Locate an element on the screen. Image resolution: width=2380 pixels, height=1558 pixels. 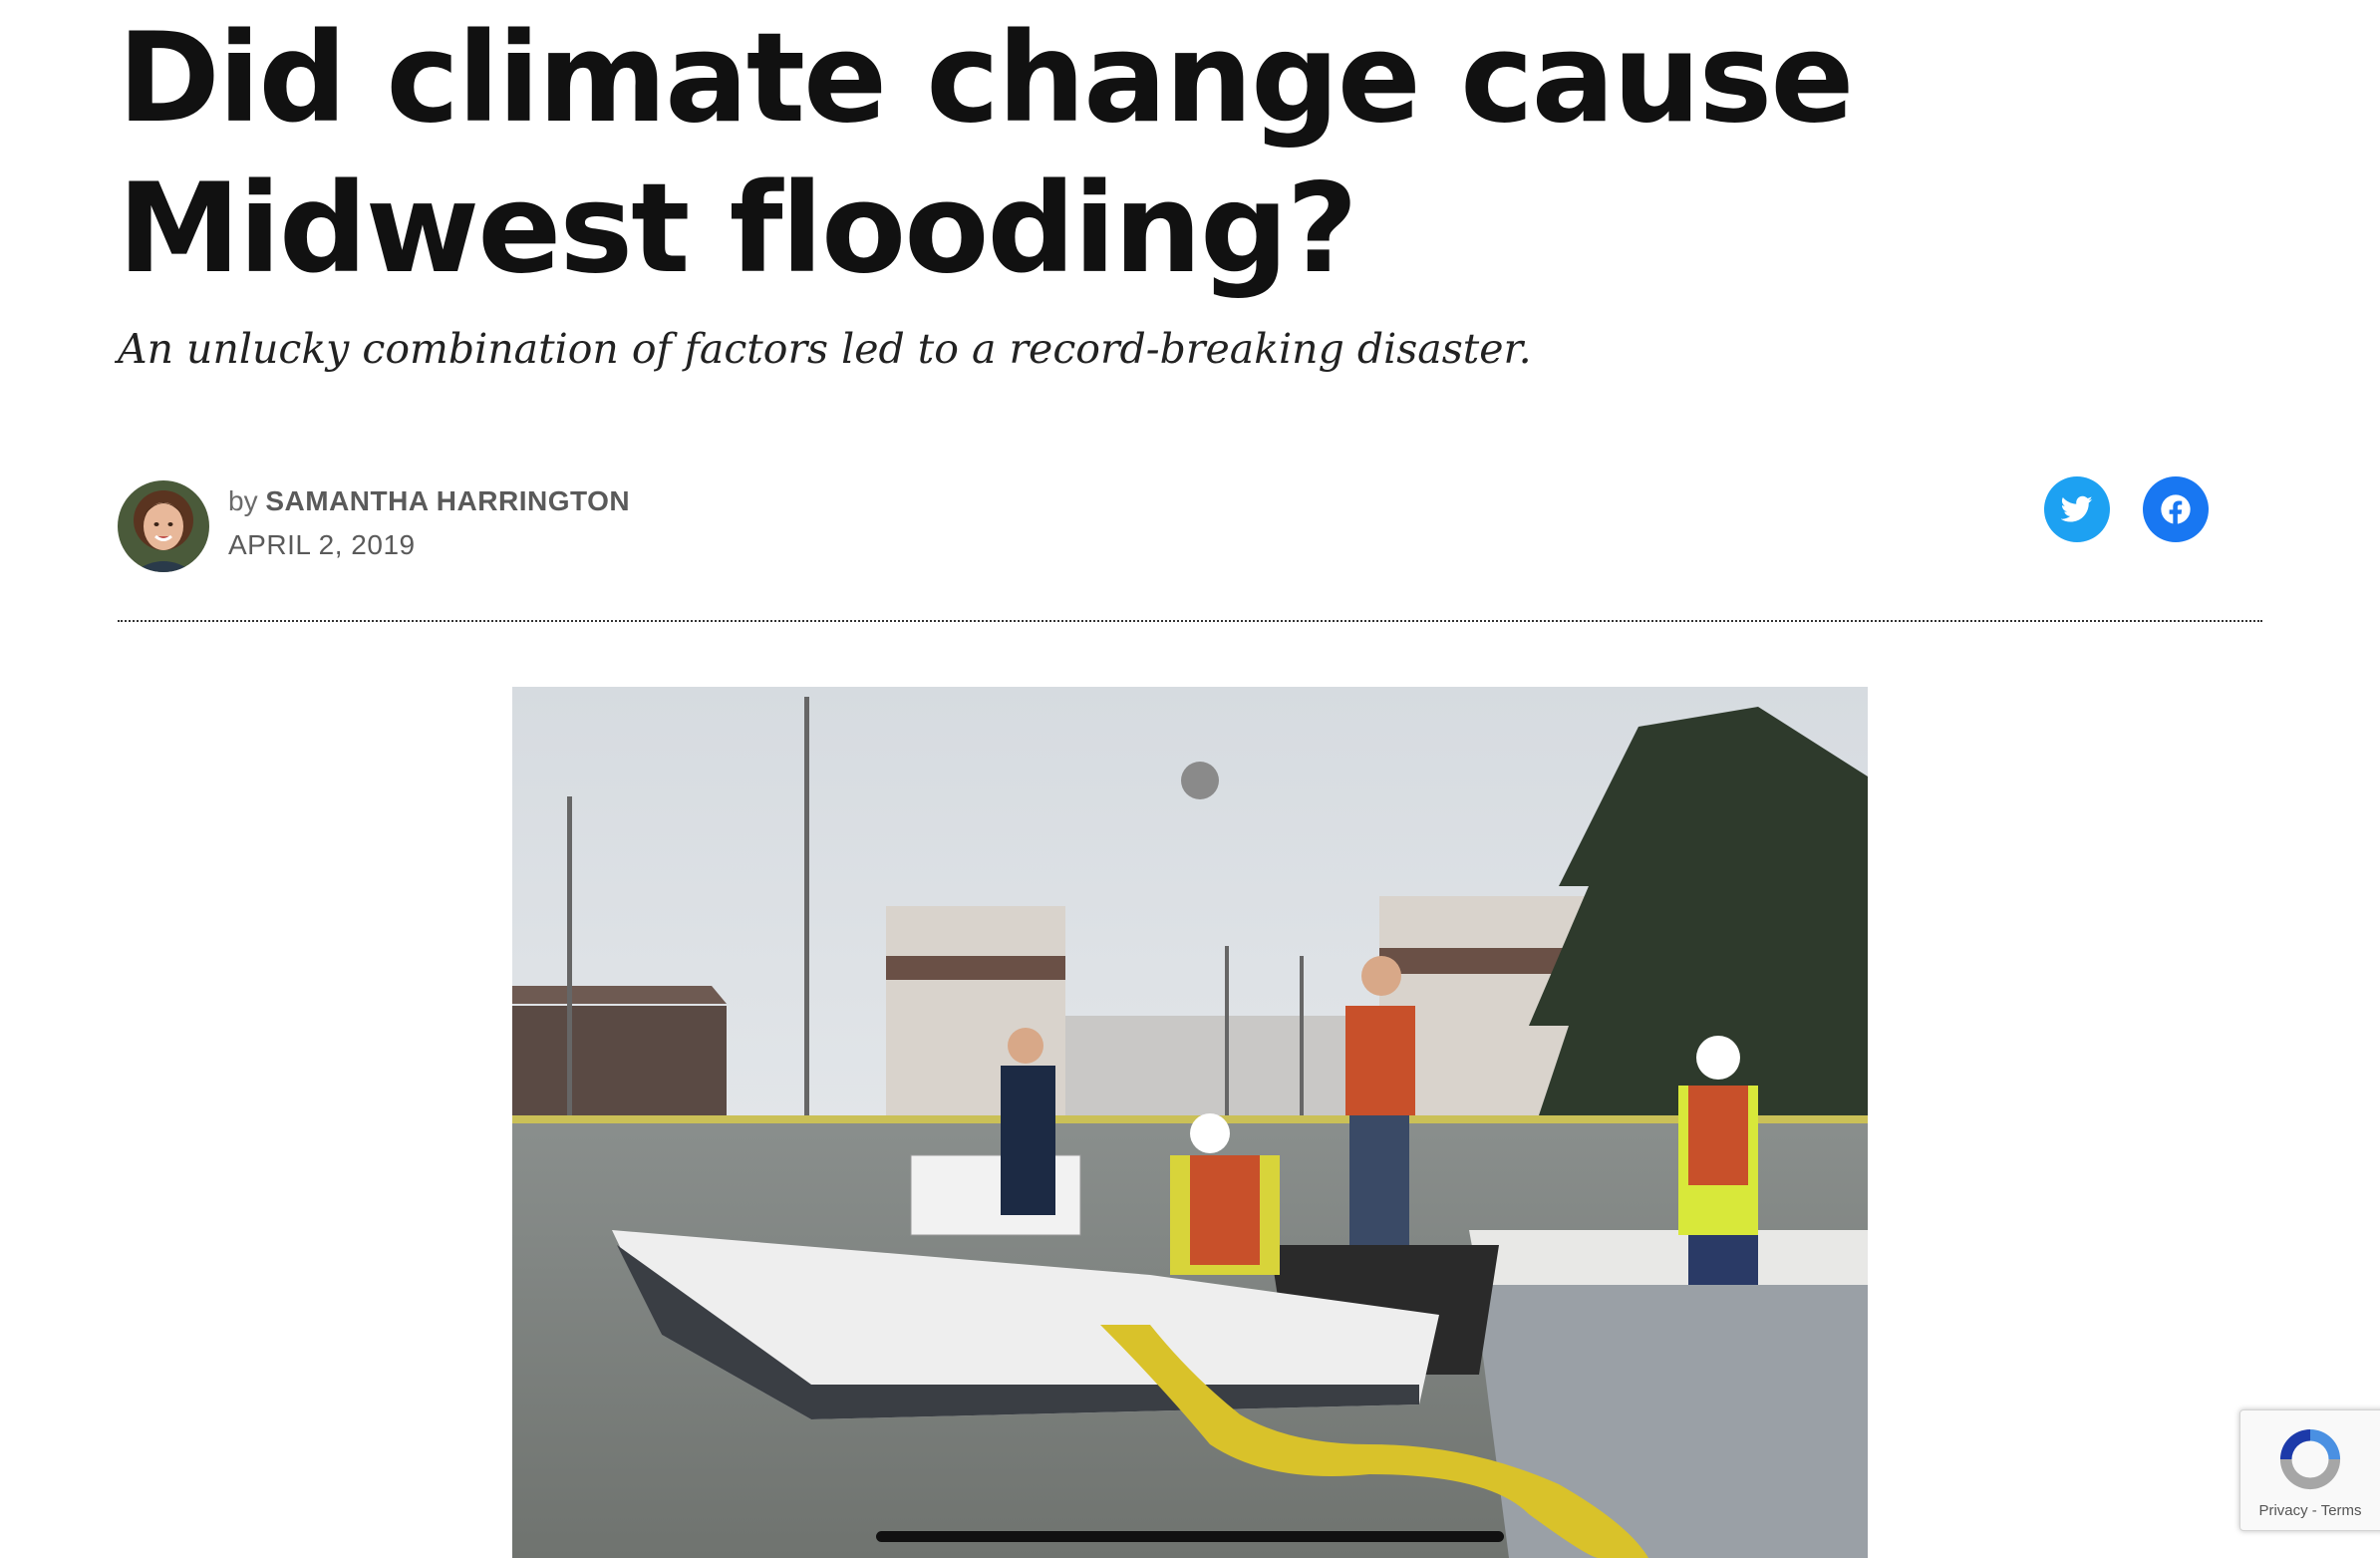
twitter-share-button is located at coordinates (2077, 509).